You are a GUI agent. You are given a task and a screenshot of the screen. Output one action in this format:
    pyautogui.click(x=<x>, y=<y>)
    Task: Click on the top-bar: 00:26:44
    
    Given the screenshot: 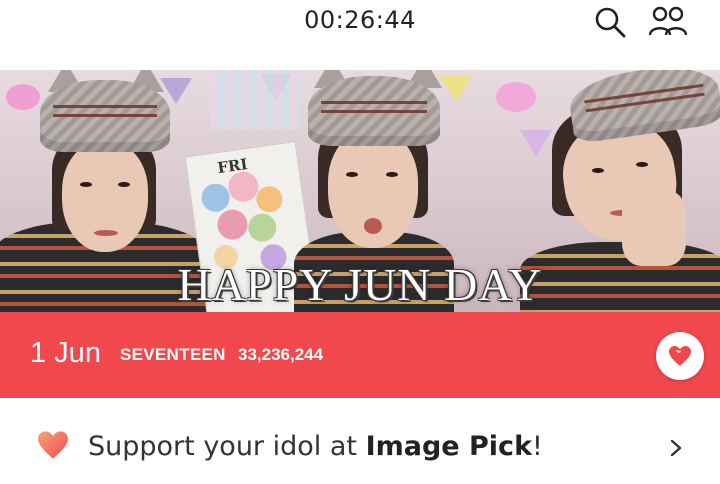 What is the action you would take?
    pyautogui.click(x=360, y=35)
    